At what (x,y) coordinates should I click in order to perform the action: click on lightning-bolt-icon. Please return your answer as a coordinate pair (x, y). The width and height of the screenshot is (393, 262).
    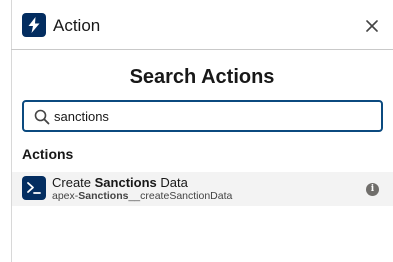
    Looking at the image, I should click on (34, 25).